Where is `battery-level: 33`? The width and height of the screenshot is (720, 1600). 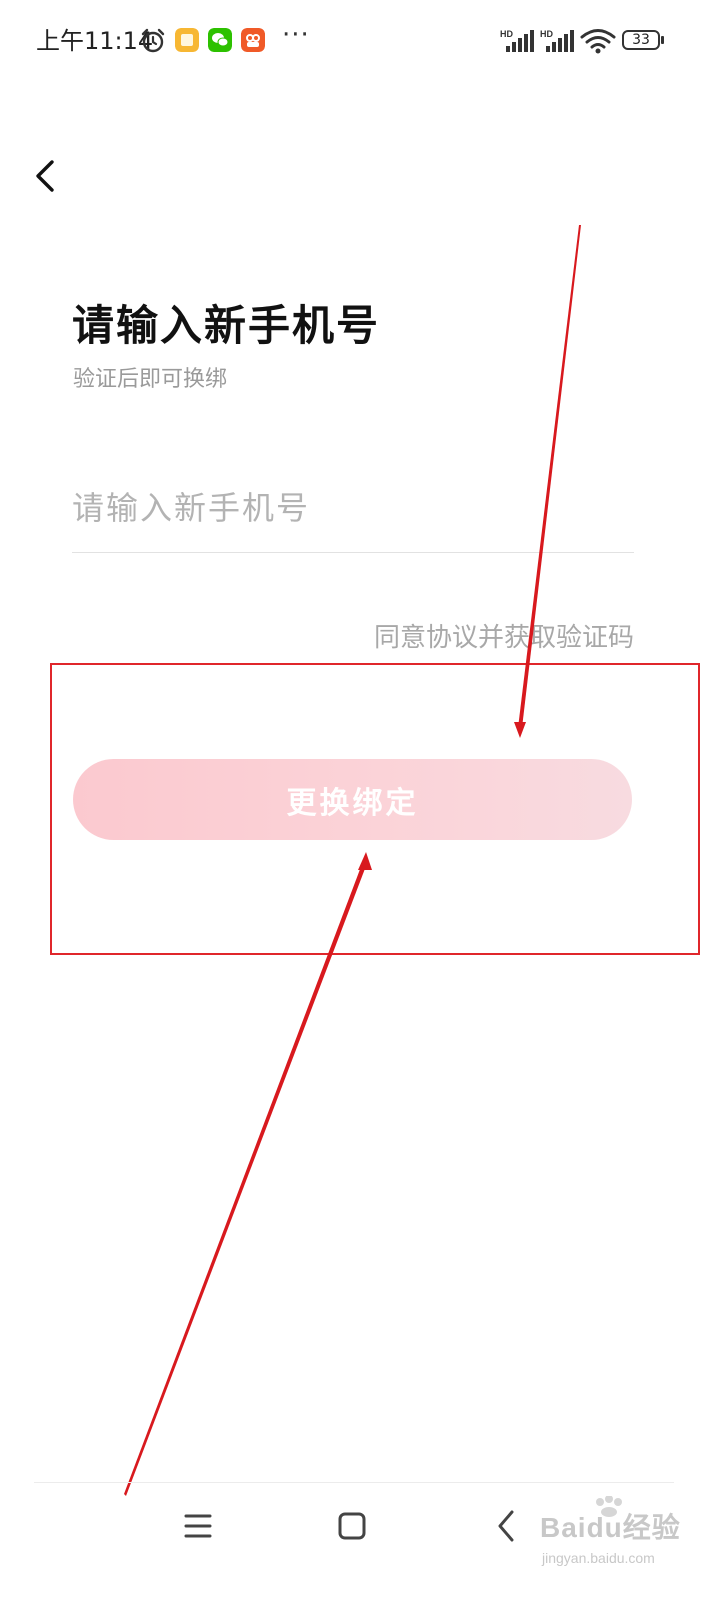
battery-level: 33 is located at coordinates (641, 40).